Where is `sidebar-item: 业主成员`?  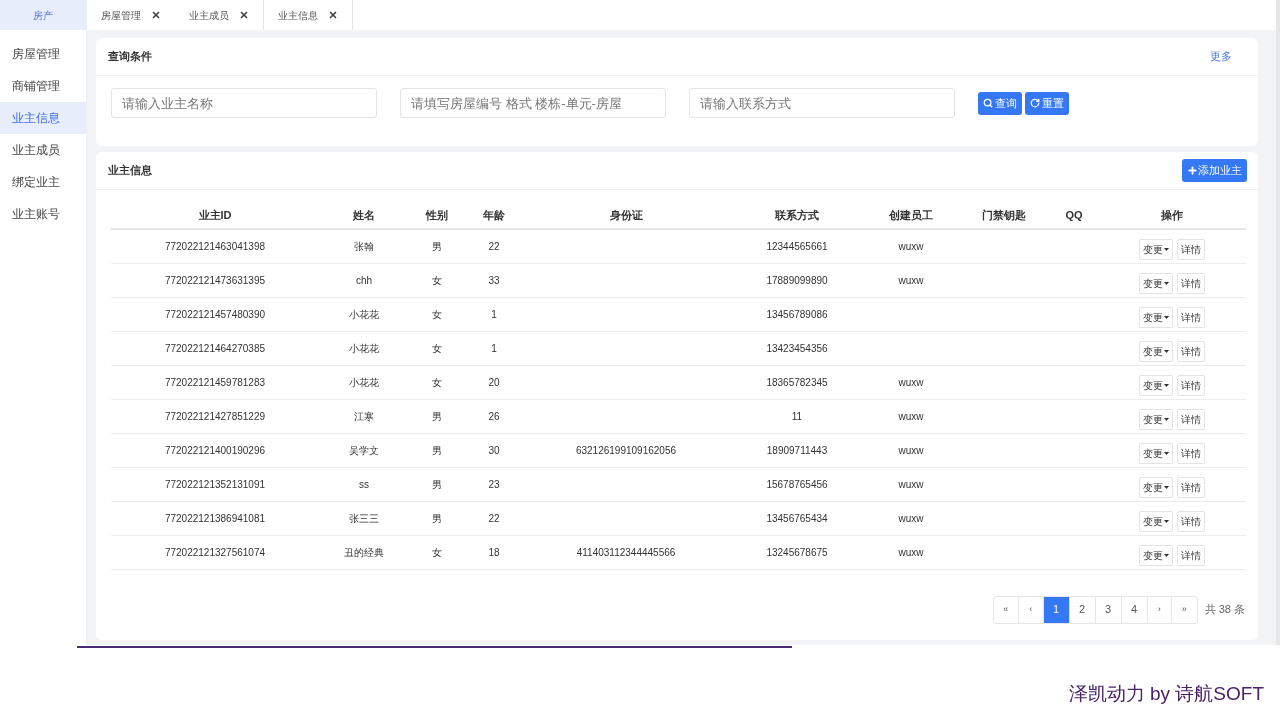
sidebar-item: 业主成员 is located at coordinates (43, 150).